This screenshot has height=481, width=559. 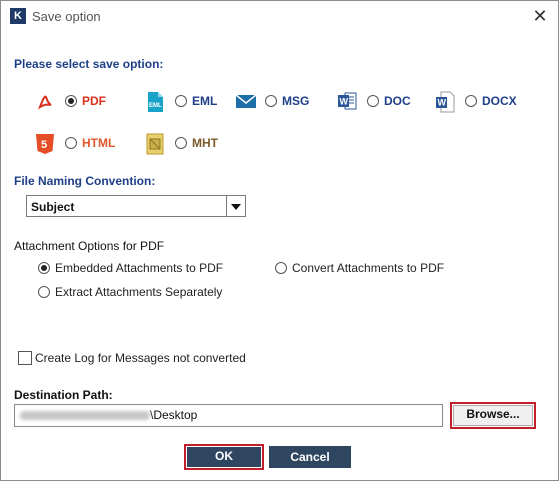 What do you see at coordinates (85, 181) in the screenshot?
I see `file-naming-heading: File Naming Convention:` at bounding box center [85, 181].